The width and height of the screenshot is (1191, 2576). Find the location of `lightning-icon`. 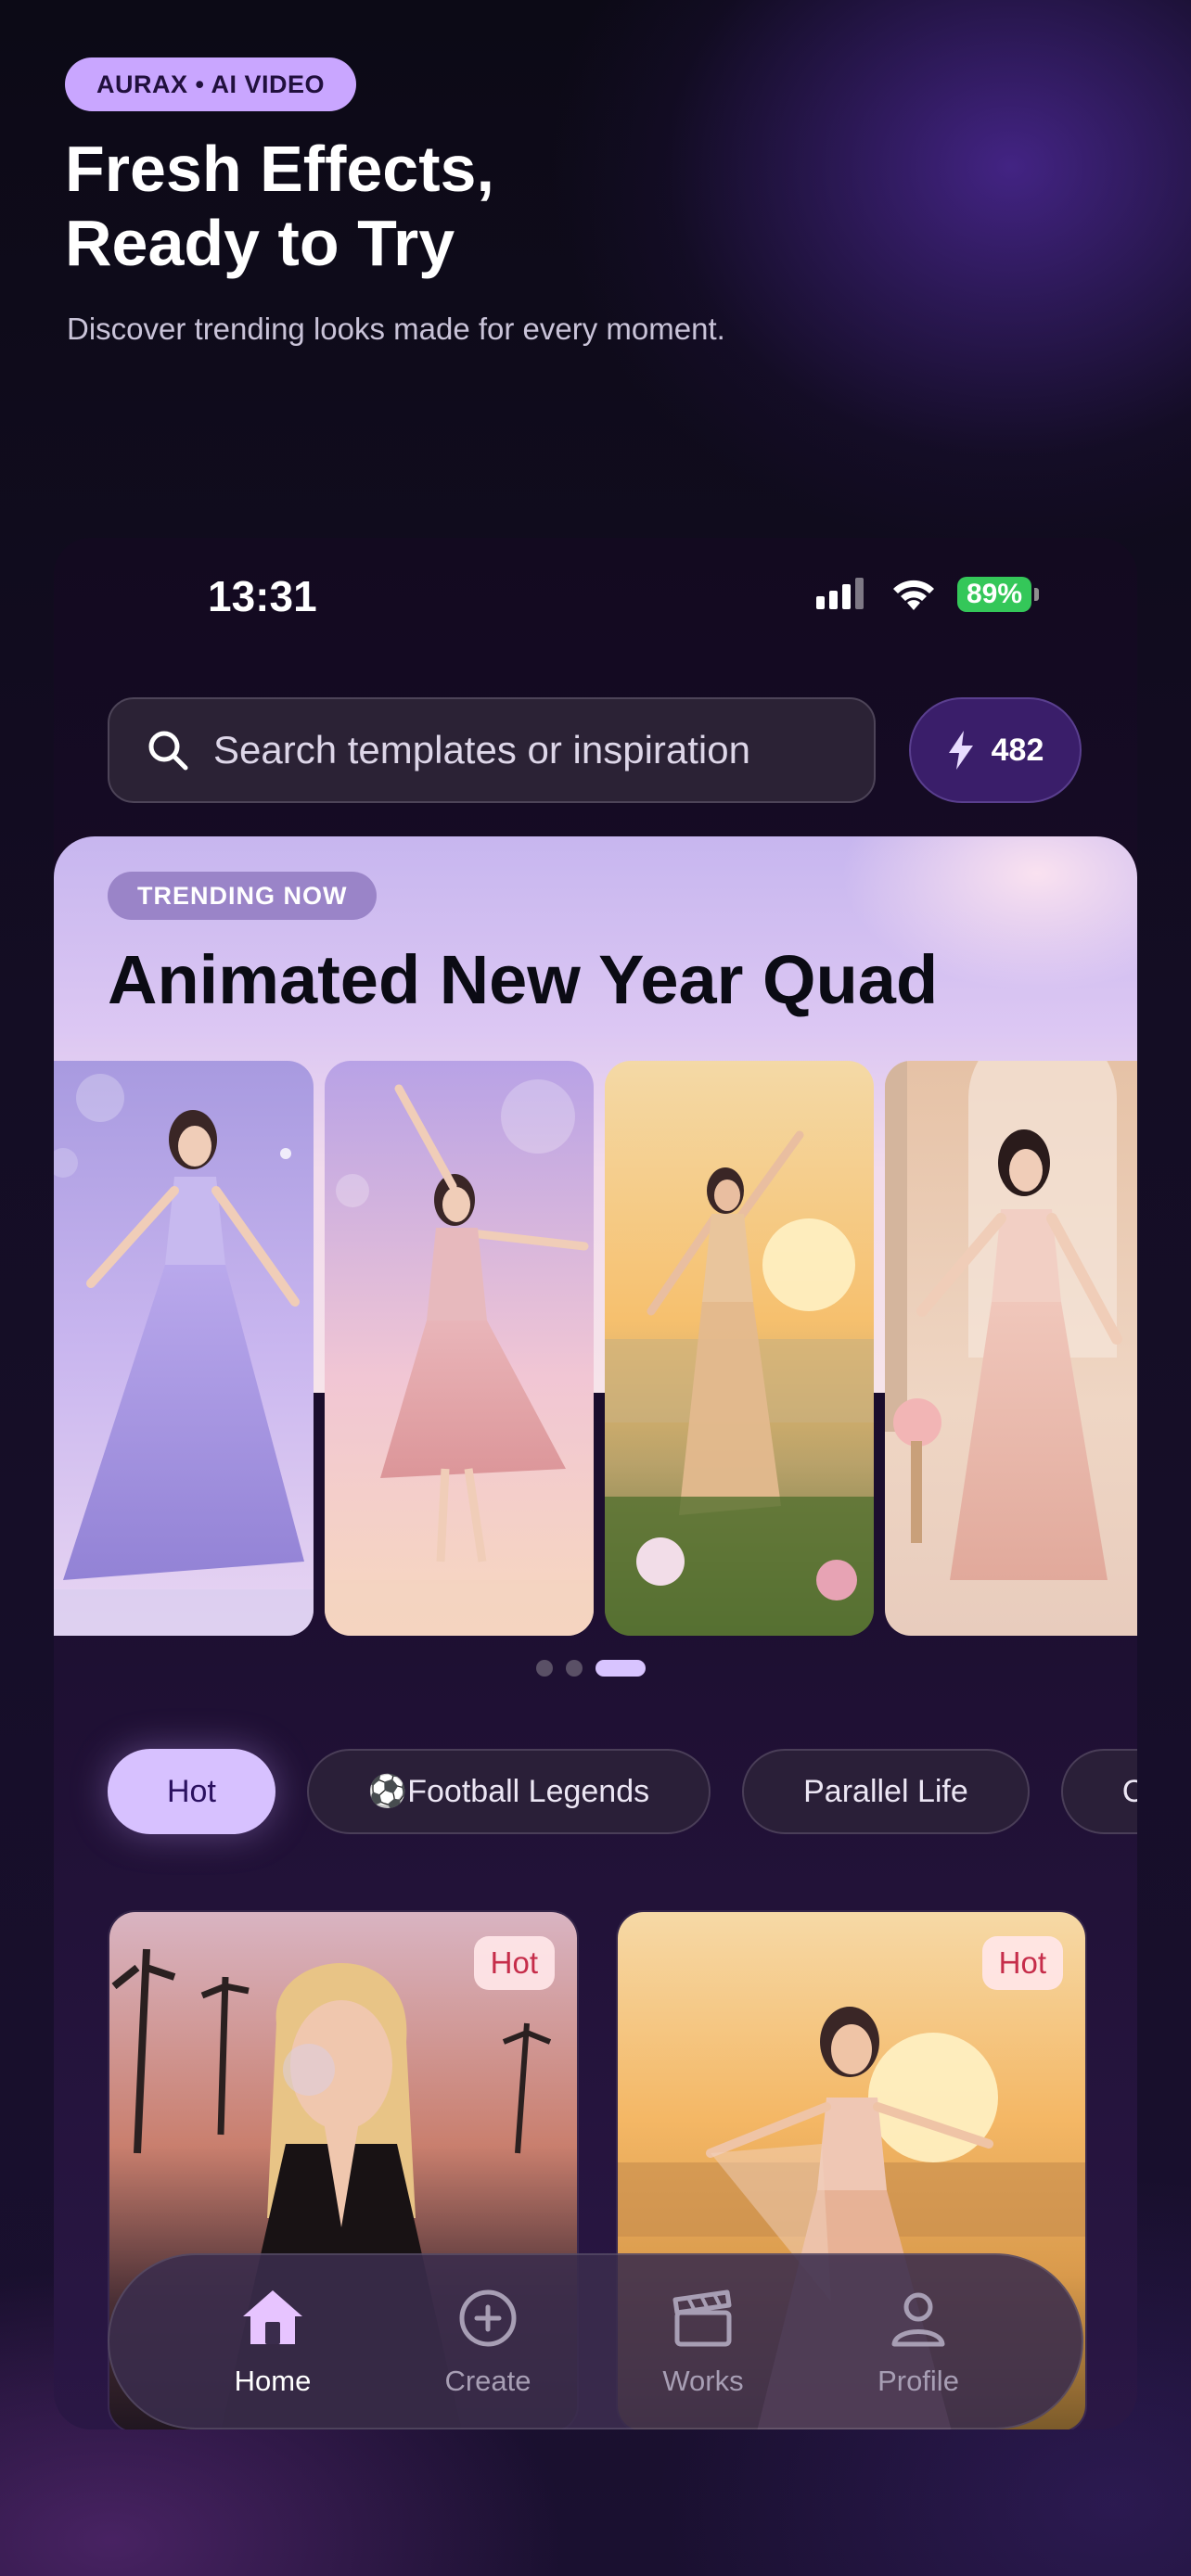

lightning-icon is located at coordinates (960, 750).